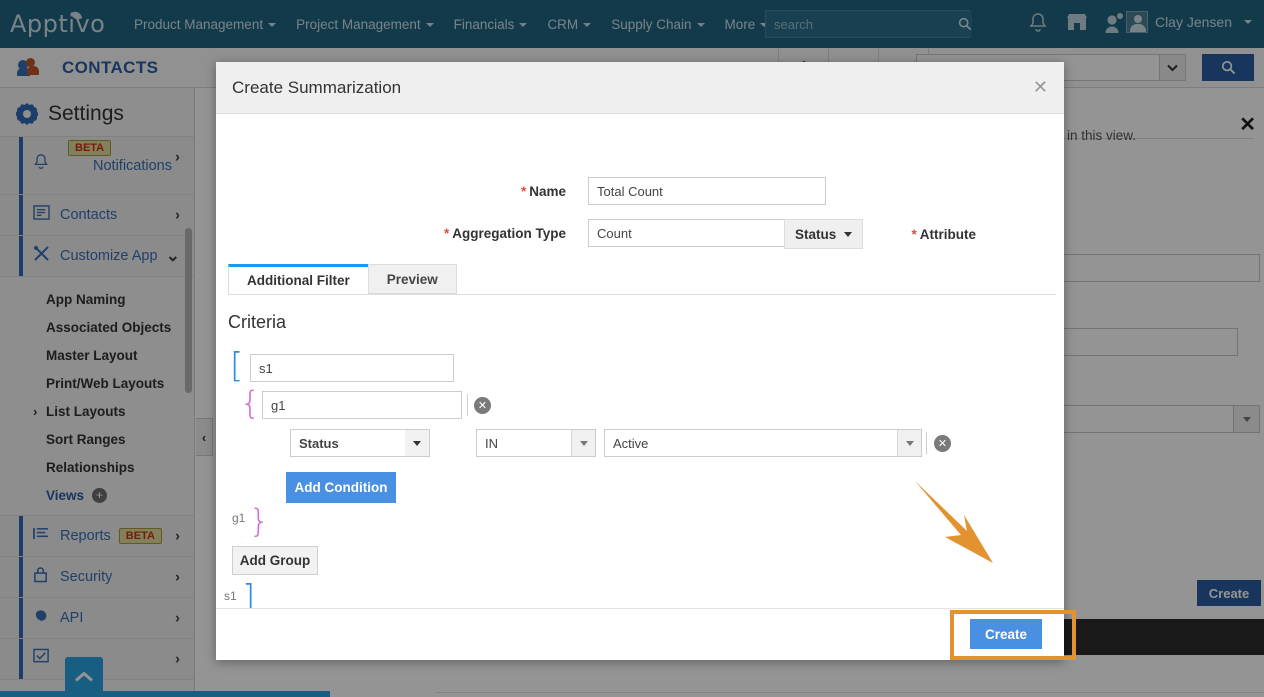  What do you see at coordinates (926, 443) in the screenshot?
I see `condition-divider` at bounding box center [926, 443].